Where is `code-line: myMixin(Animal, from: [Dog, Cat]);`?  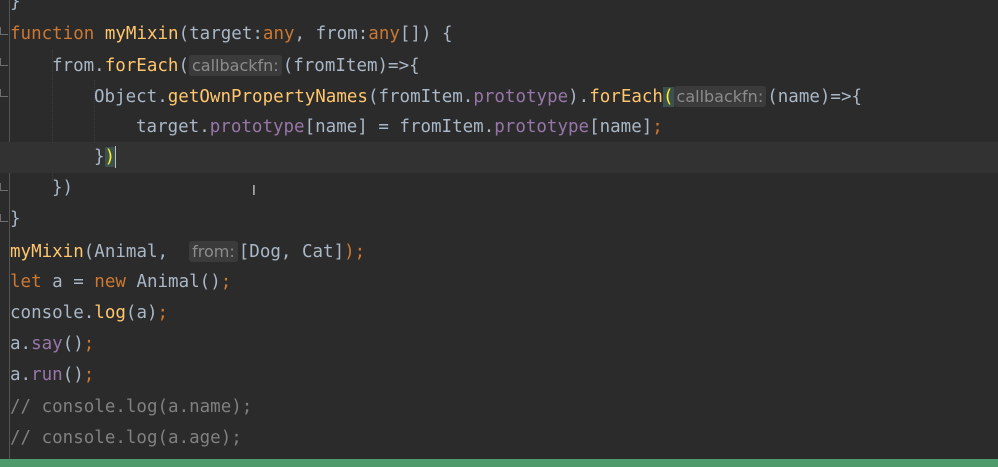
code-line: myMixin(Animal, from: [Dog, Cat]); is located at coordinates (188, 251).